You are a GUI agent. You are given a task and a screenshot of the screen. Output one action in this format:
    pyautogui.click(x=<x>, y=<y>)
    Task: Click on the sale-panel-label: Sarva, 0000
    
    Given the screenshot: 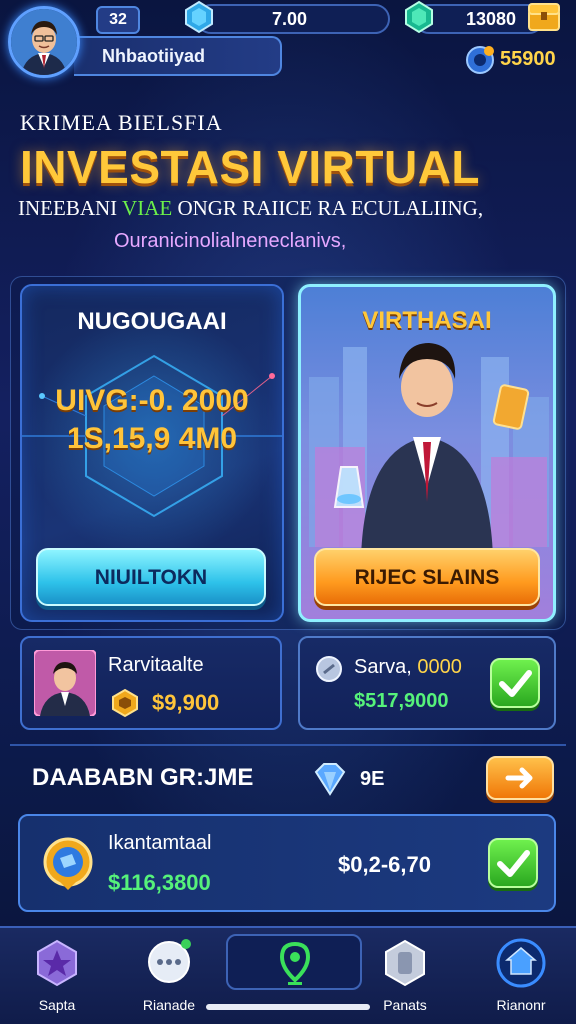 What is the action you would take?
    pyautogui.click(x=408, y=667)
    